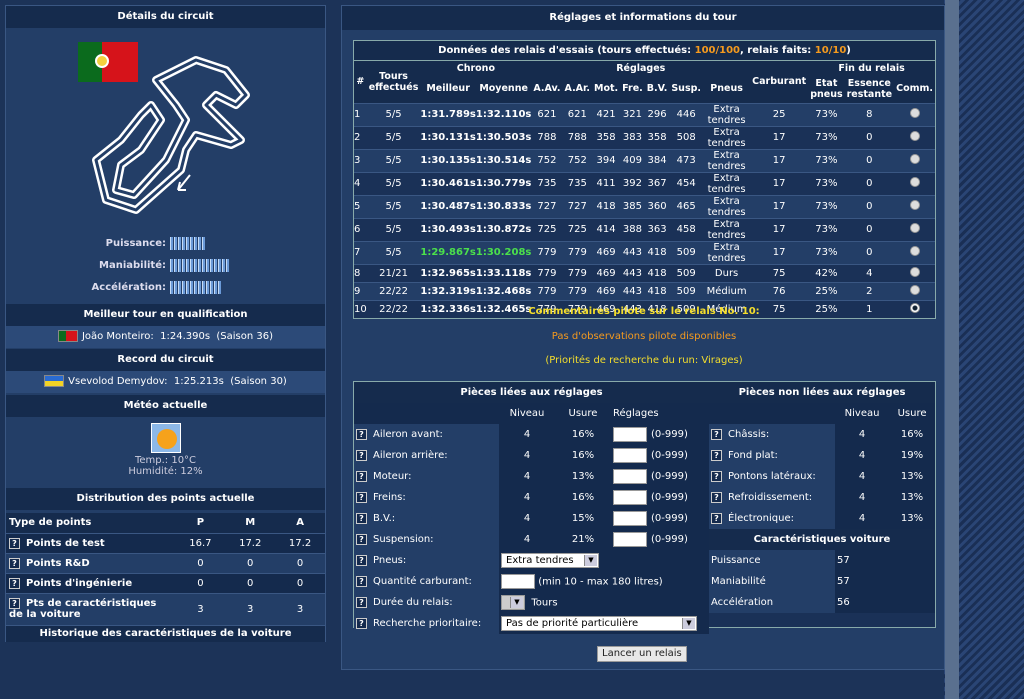  What do you see at coordinates (165, 563) in the screenshot?
I see `table-row: ? Points R&D 0 0 0` at bounding box center [165, 563].